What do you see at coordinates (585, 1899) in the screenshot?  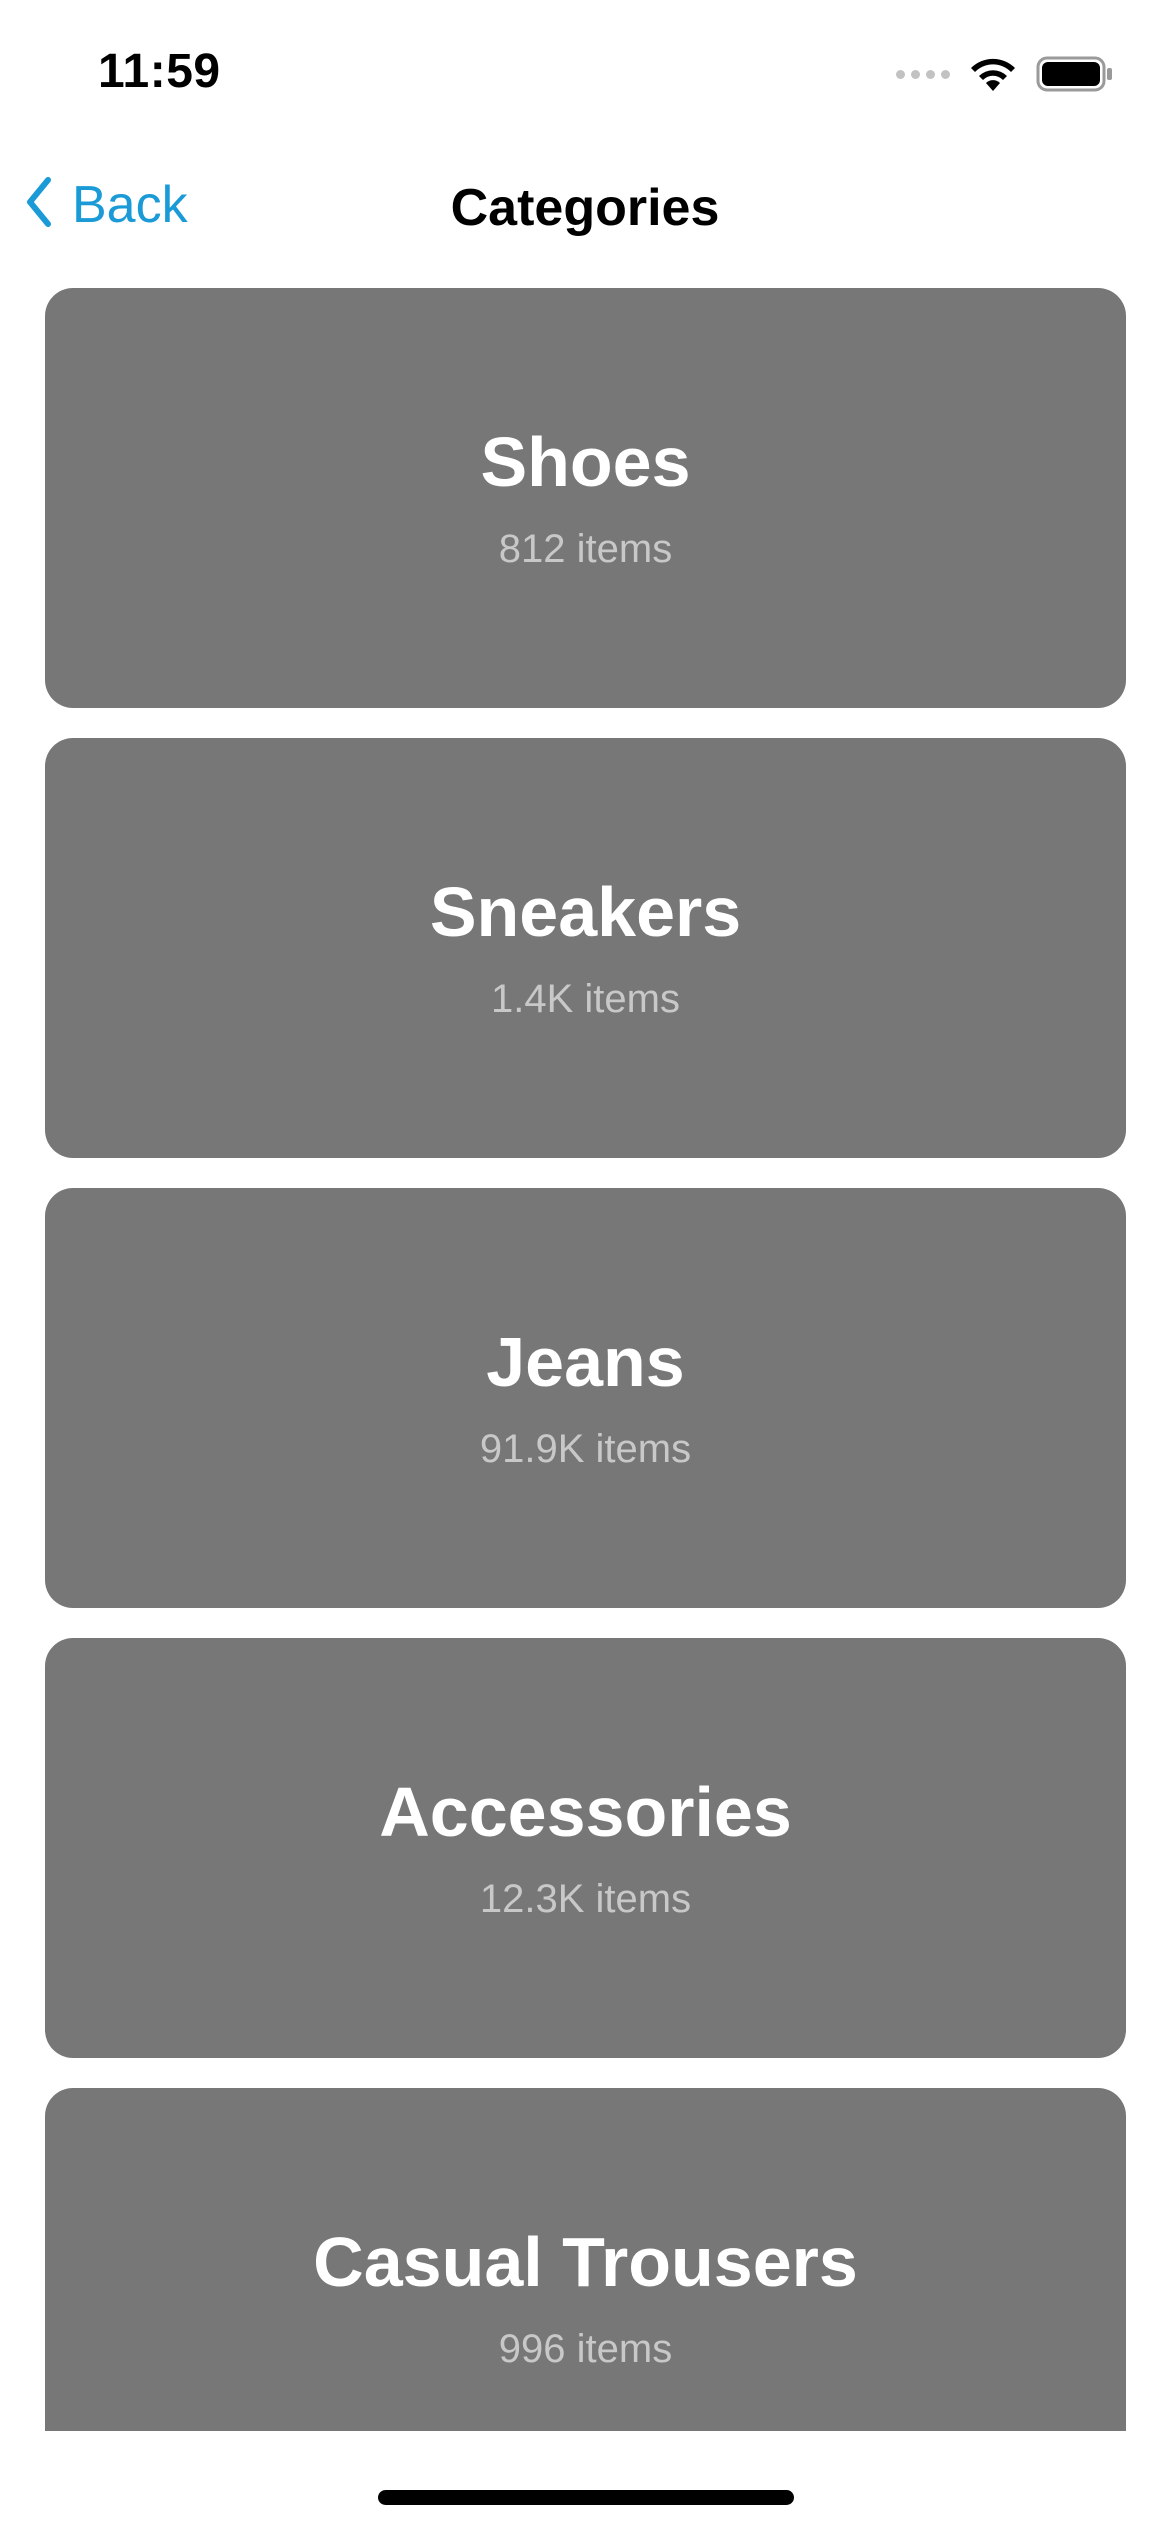 I see `category-item-count: 12.3K items` at bounding box center [585, 1899].